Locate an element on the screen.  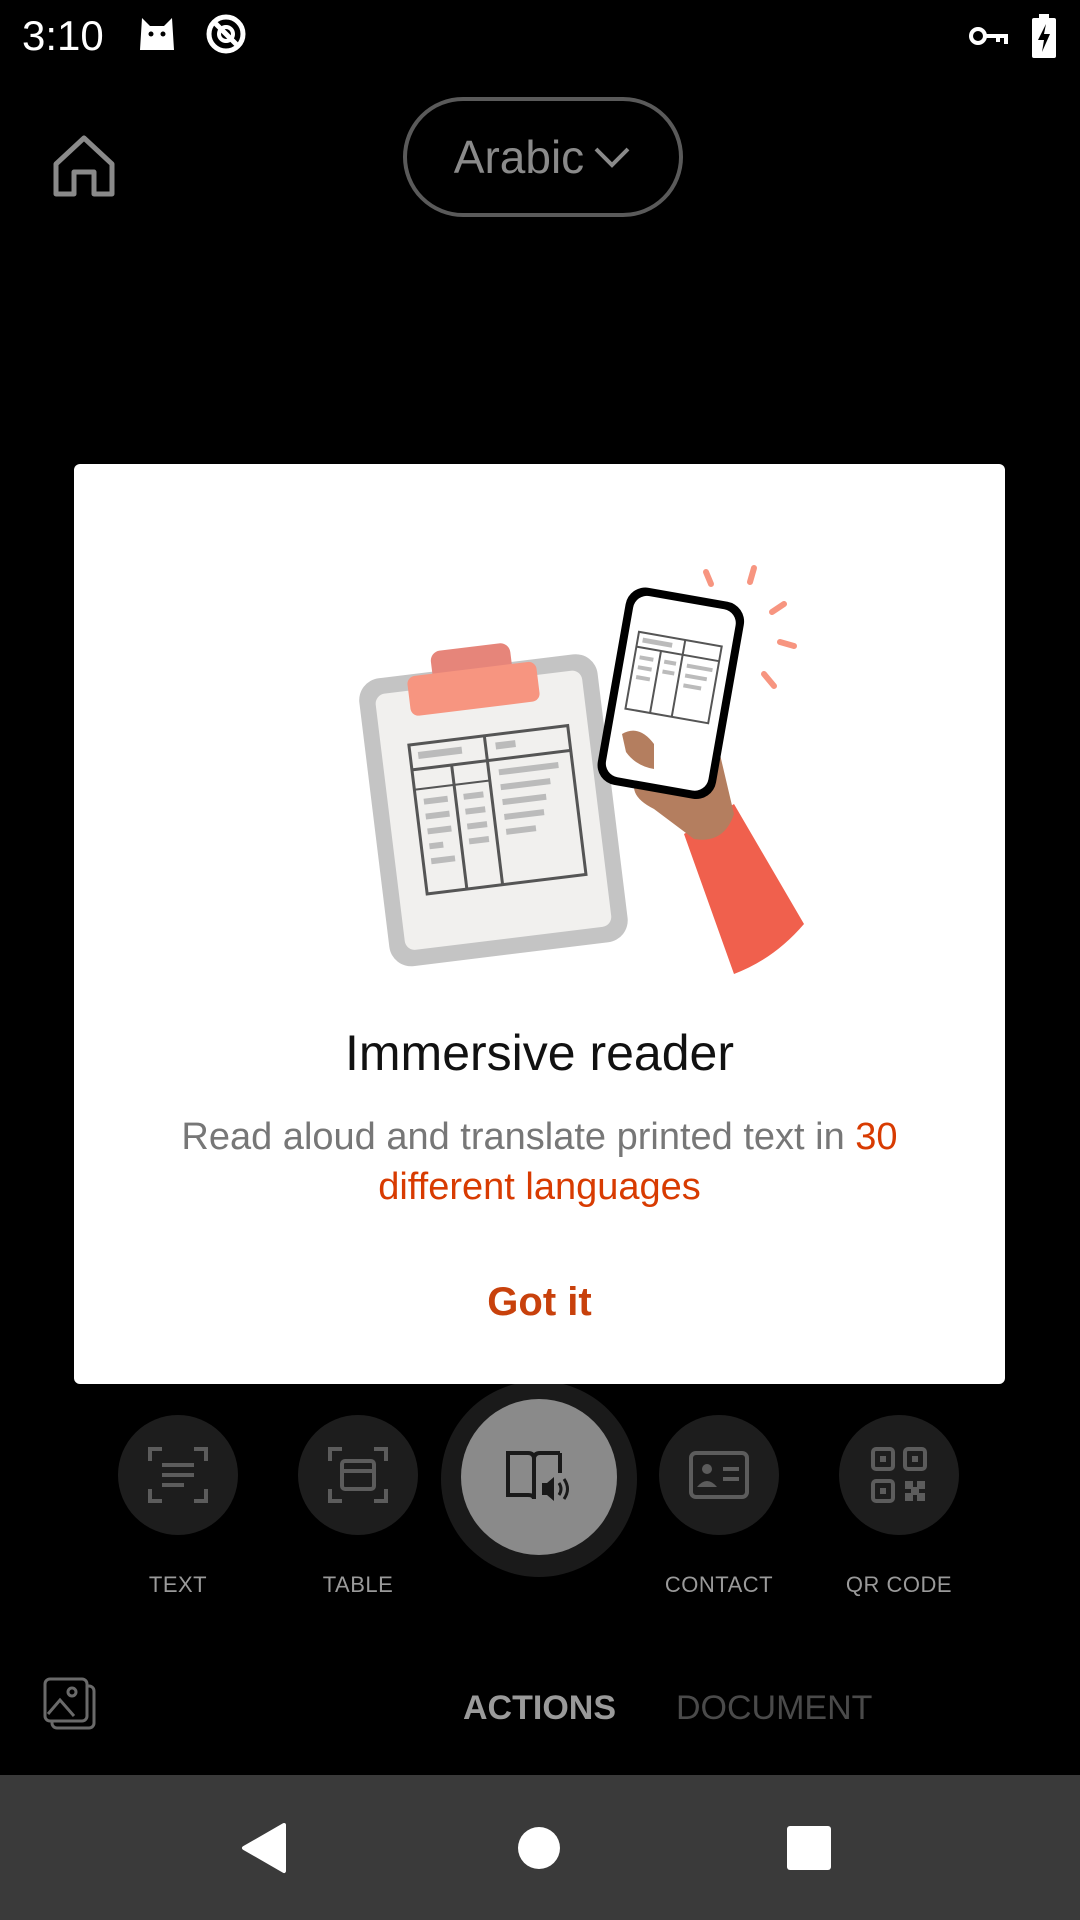
mode-text-label: TEXT is located at coordinates (178, 1584).